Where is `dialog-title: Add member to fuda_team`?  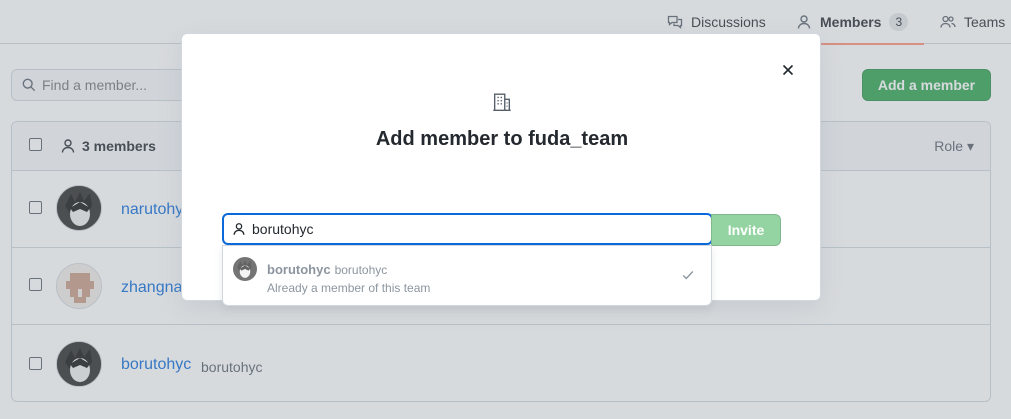 dialog-title: Add member to fuda_team is located at coordinates (502, 139).